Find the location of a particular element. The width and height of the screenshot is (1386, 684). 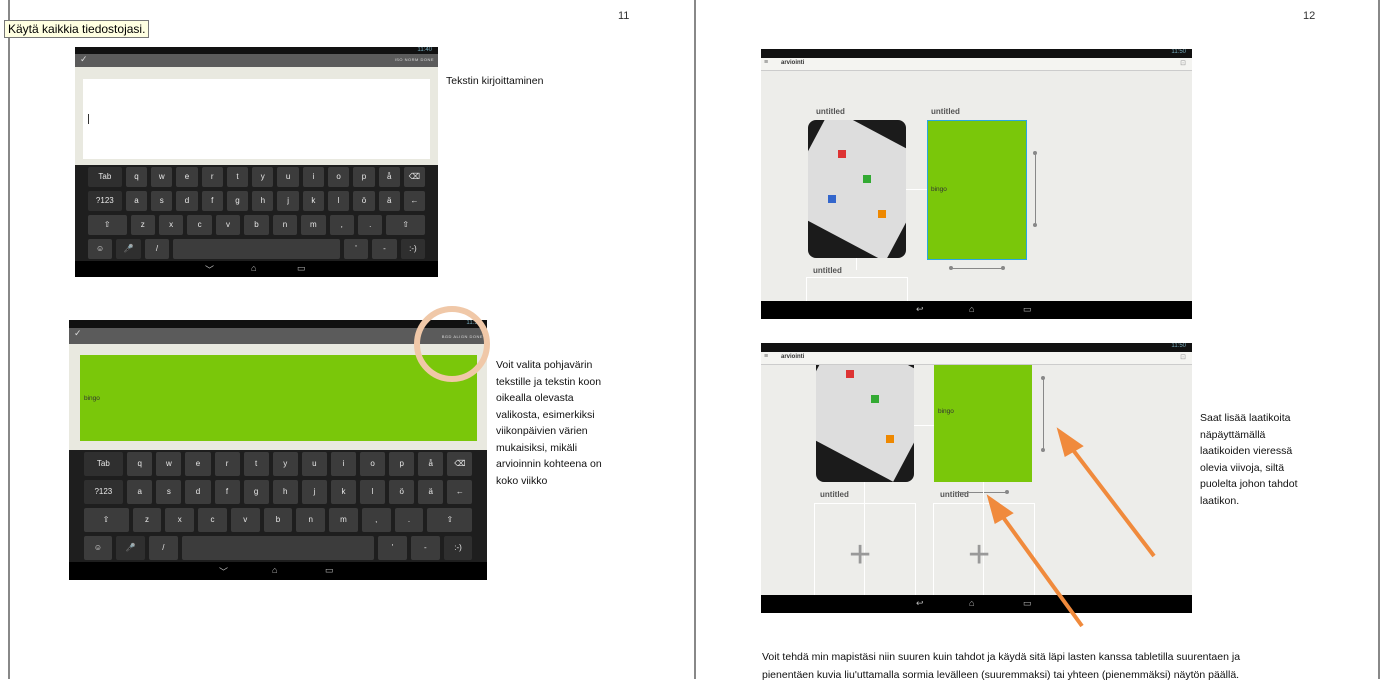

annotation-arrows is located at coordinates (1071, 527).